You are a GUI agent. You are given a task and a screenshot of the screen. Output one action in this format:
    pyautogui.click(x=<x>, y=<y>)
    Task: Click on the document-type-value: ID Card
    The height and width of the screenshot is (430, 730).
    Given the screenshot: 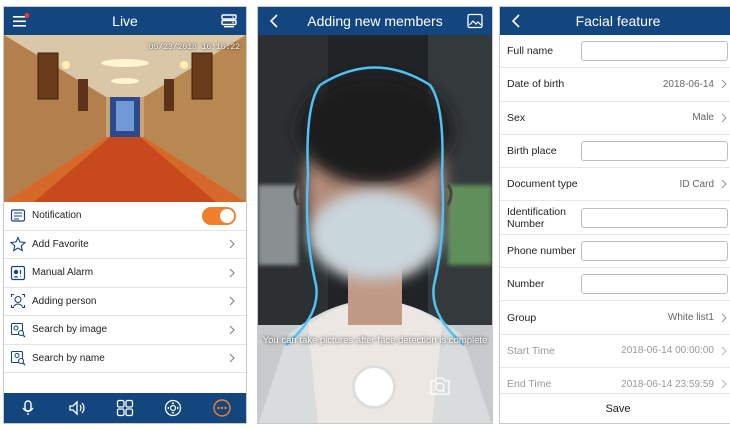 What is the action you would take?
    pyautogui.click(x=696, y=184)
    